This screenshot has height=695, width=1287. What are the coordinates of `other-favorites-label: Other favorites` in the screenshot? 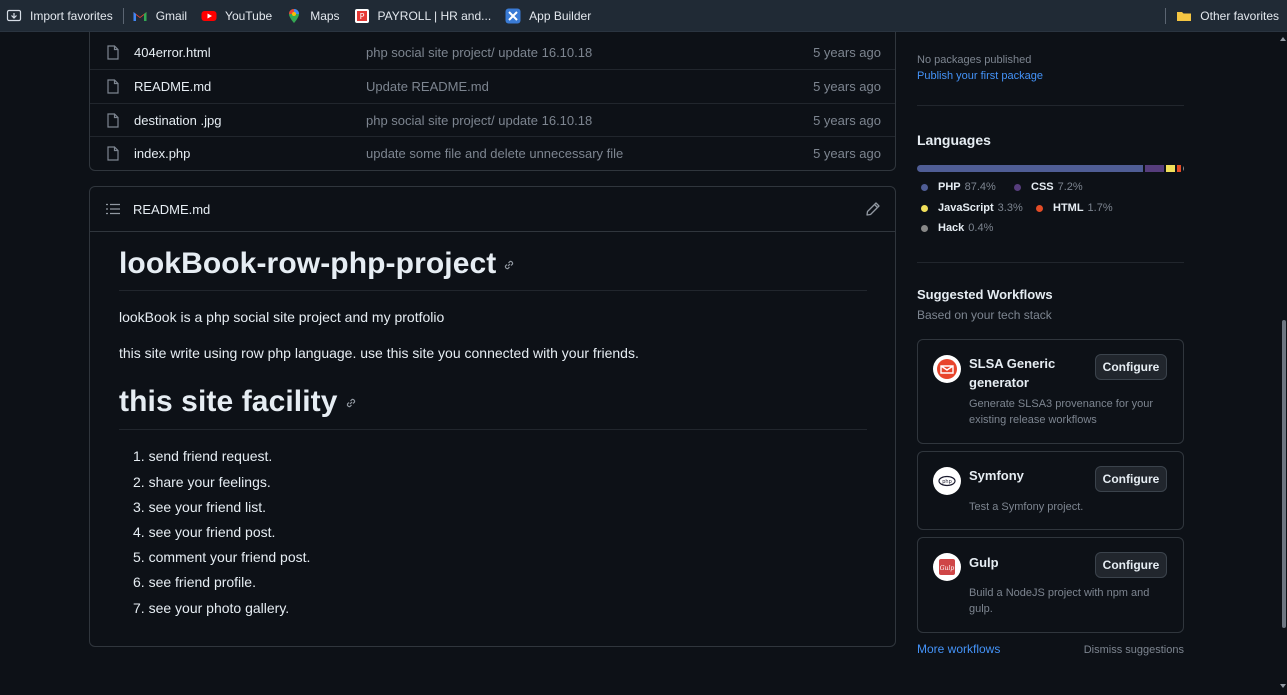 It's located at (1239, 16).